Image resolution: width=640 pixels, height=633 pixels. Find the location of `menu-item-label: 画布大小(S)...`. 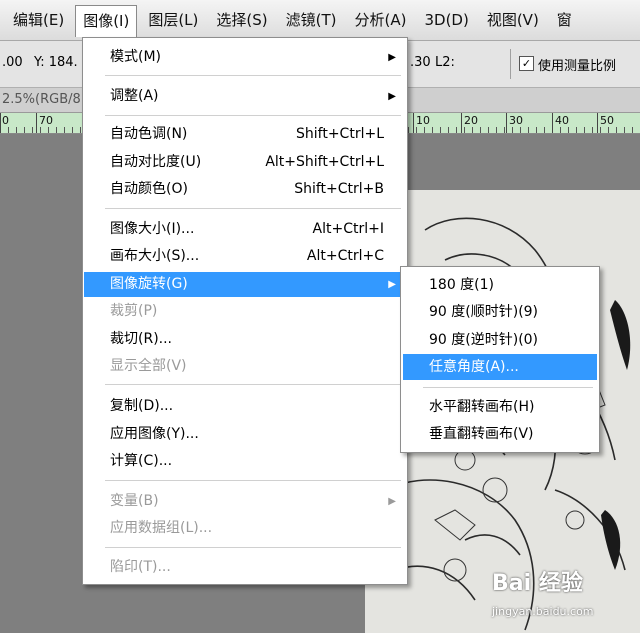

menu-item-label: 画布大小(S)... is located at coordinates (155, 256).